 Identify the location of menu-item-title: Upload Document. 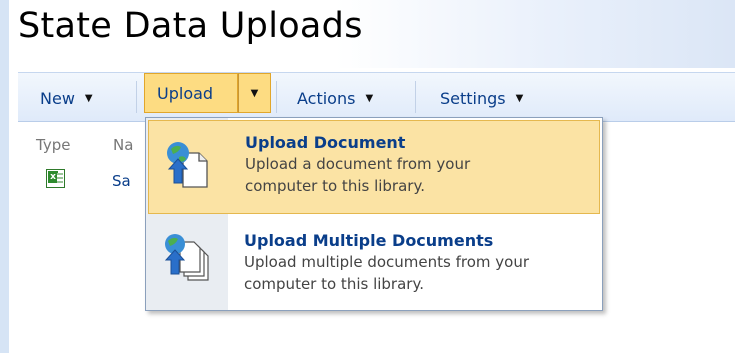
(325, 142).